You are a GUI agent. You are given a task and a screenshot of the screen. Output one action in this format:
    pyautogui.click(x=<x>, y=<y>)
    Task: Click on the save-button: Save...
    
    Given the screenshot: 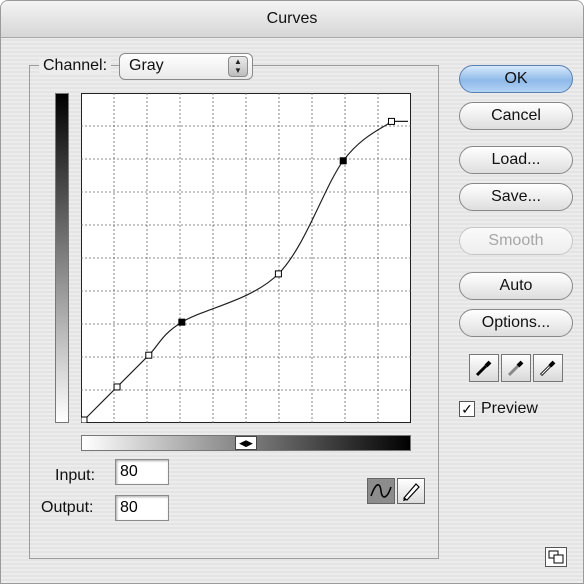 What is the action you would take?
    pyautogui.click(x=516, y=197)
    